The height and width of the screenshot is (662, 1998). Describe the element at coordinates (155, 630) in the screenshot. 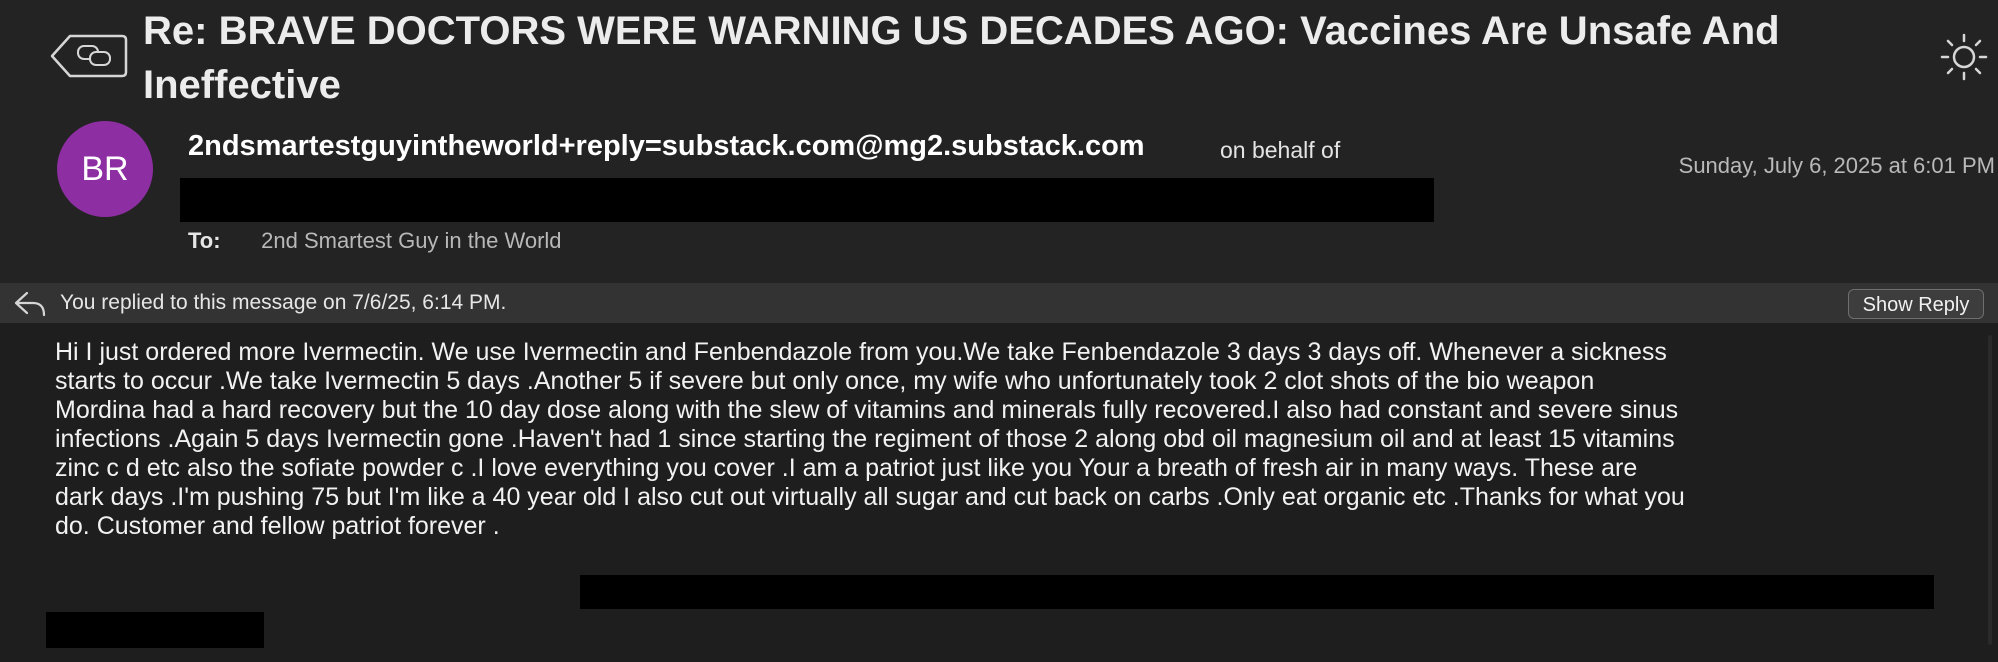

I see `redacted-signature-continued` at that location.